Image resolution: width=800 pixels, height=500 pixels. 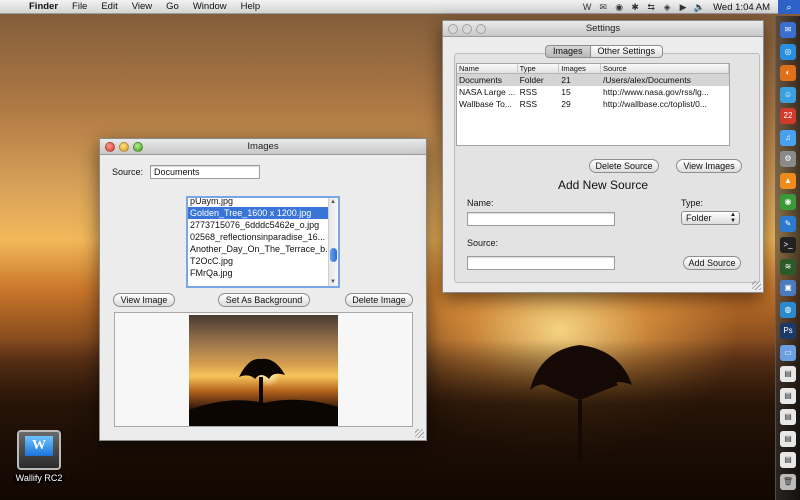 What do you see at coordinates (581, 402) in the screenshot?
I see `wallpaper-tree-silhouette` at bounding box center [581, 402].